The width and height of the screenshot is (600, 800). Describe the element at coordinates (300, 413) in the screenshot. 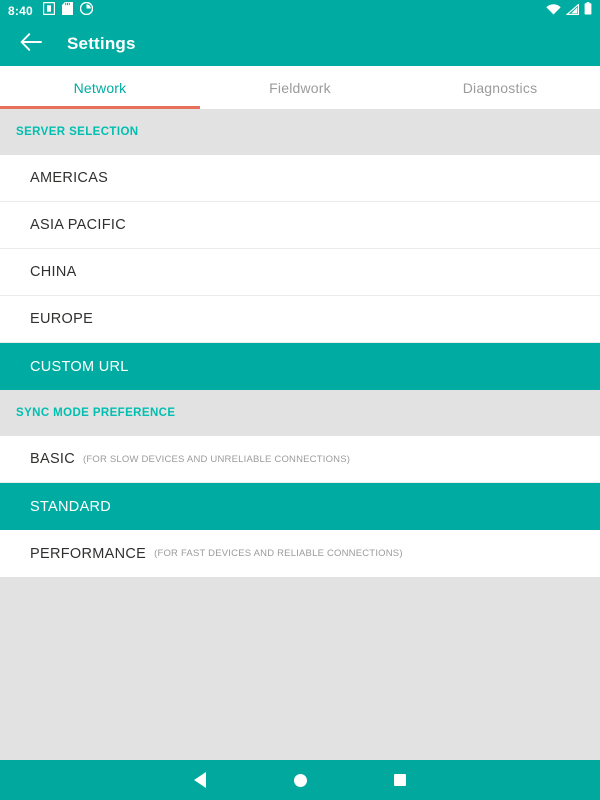

I see `section-header-sync-mode-preference: SYNC MODE PREFERENCE` at that location.